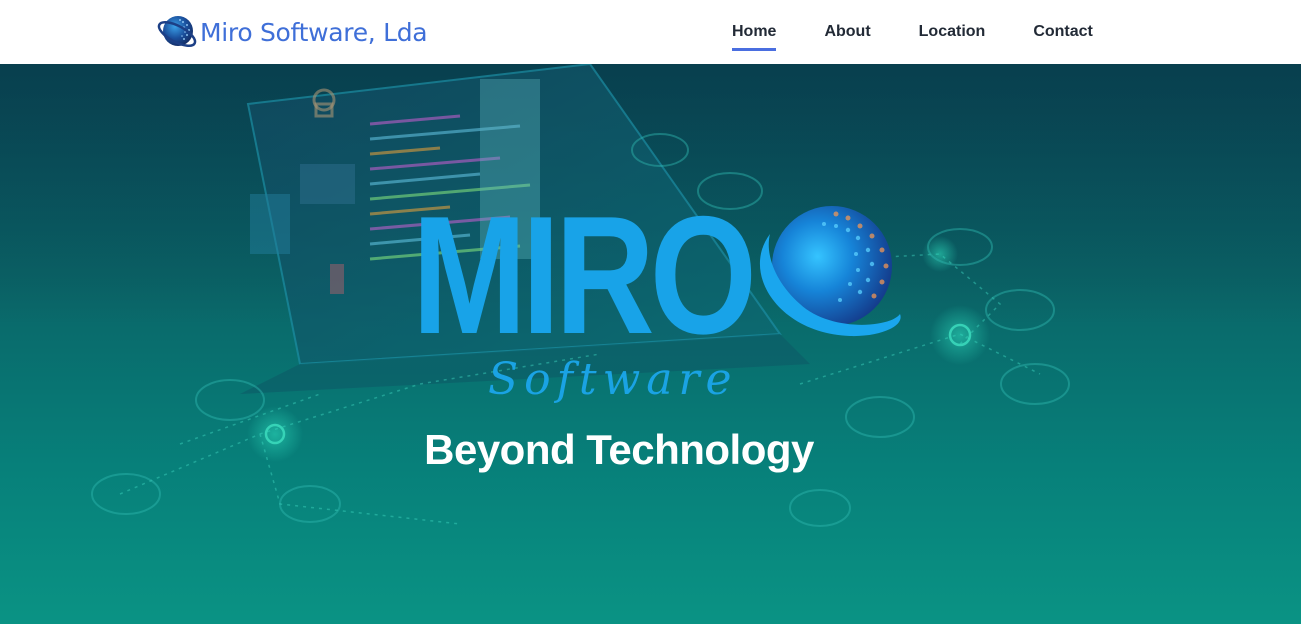  I want to click on main-nav: Home About Location Contact, so click(912, 32).